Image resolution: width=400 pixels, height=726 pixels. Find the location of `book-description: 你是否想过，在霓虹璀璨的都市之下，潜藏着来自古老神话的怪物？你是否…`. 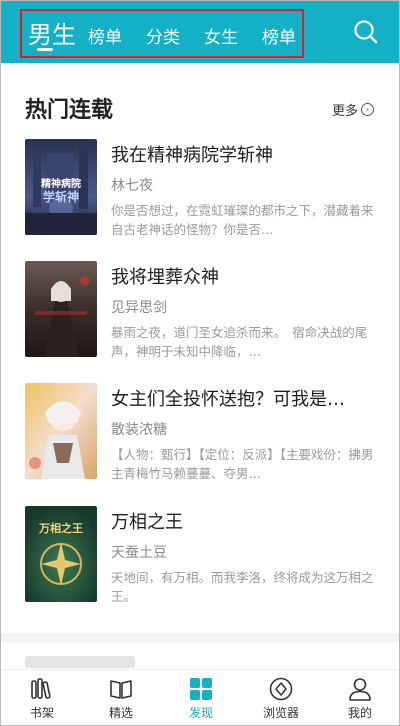

book-description: 你是否想过，在霓虹璀璨的都市之下，潜藏着来自古老神话的怪物？你是否… is located at coordinates (242, 220).